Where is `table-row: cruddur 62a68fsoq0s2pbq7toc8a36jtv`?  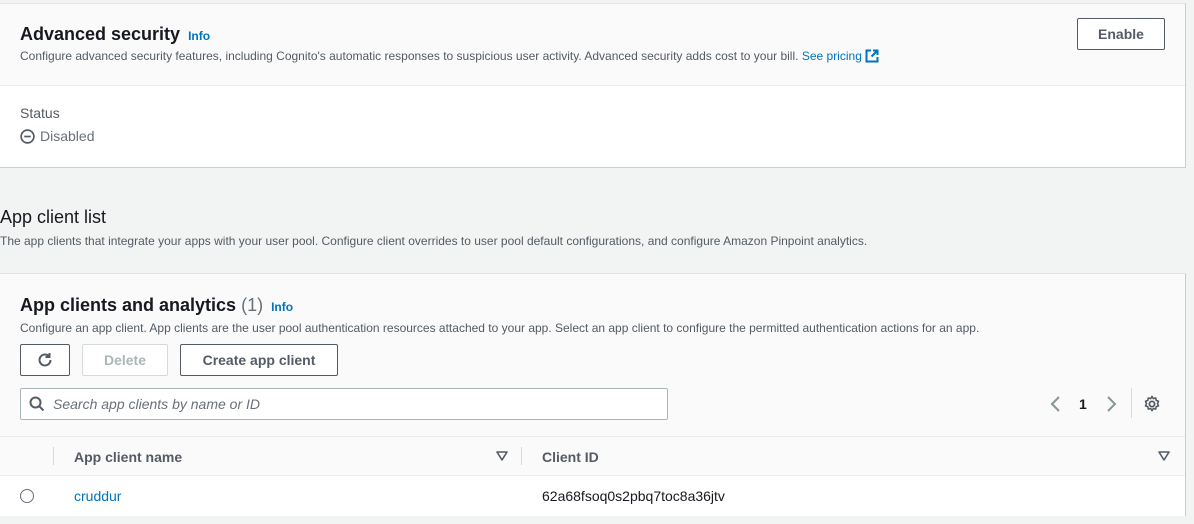
table-row: cruddur 62a68fsoq0s2pbq7toc8a36jtv is located at coordinates (592, 496).